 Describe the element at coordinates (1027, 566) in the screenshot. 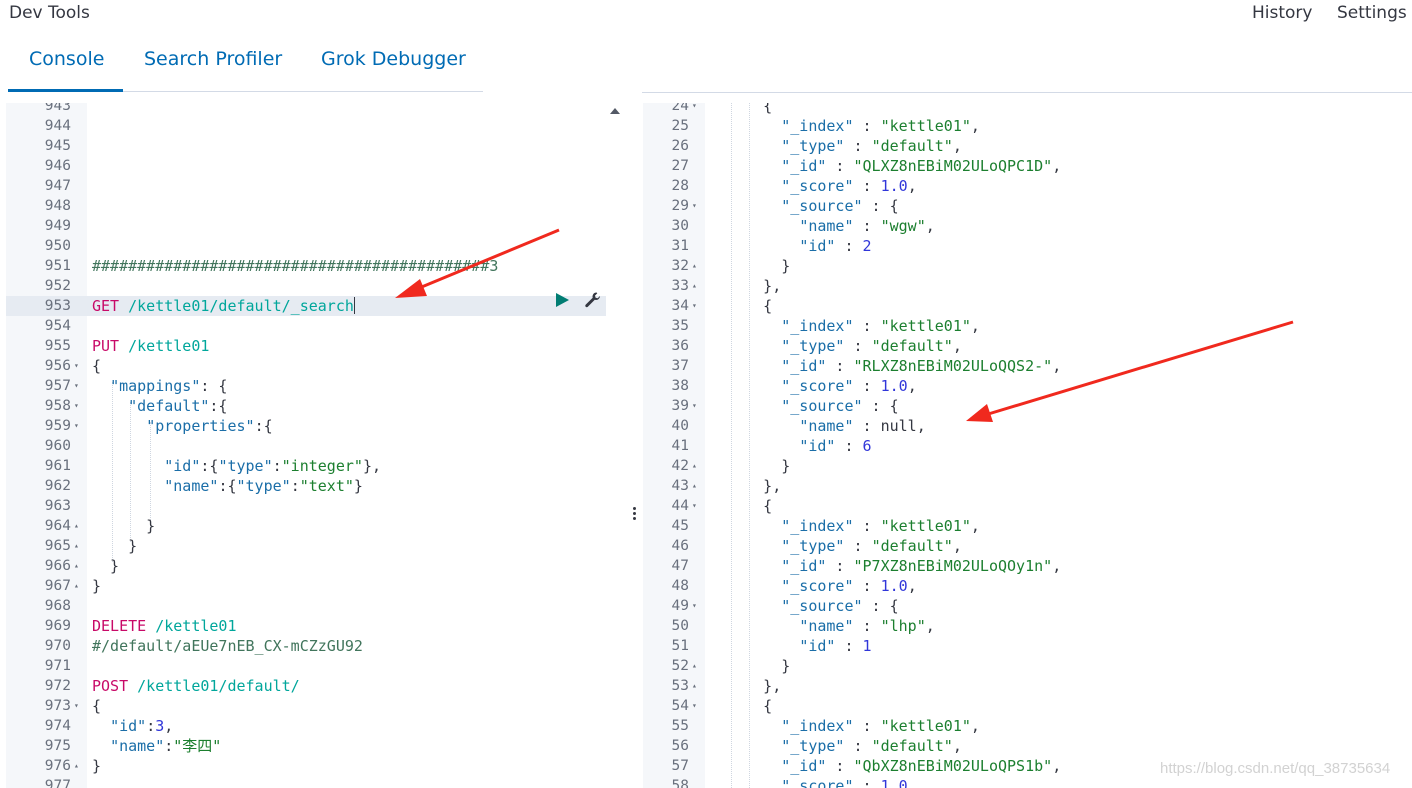

I see `code-line: 47 "_id" : "P7XZ8nEBiM02ULoQOy1n",` at that location.